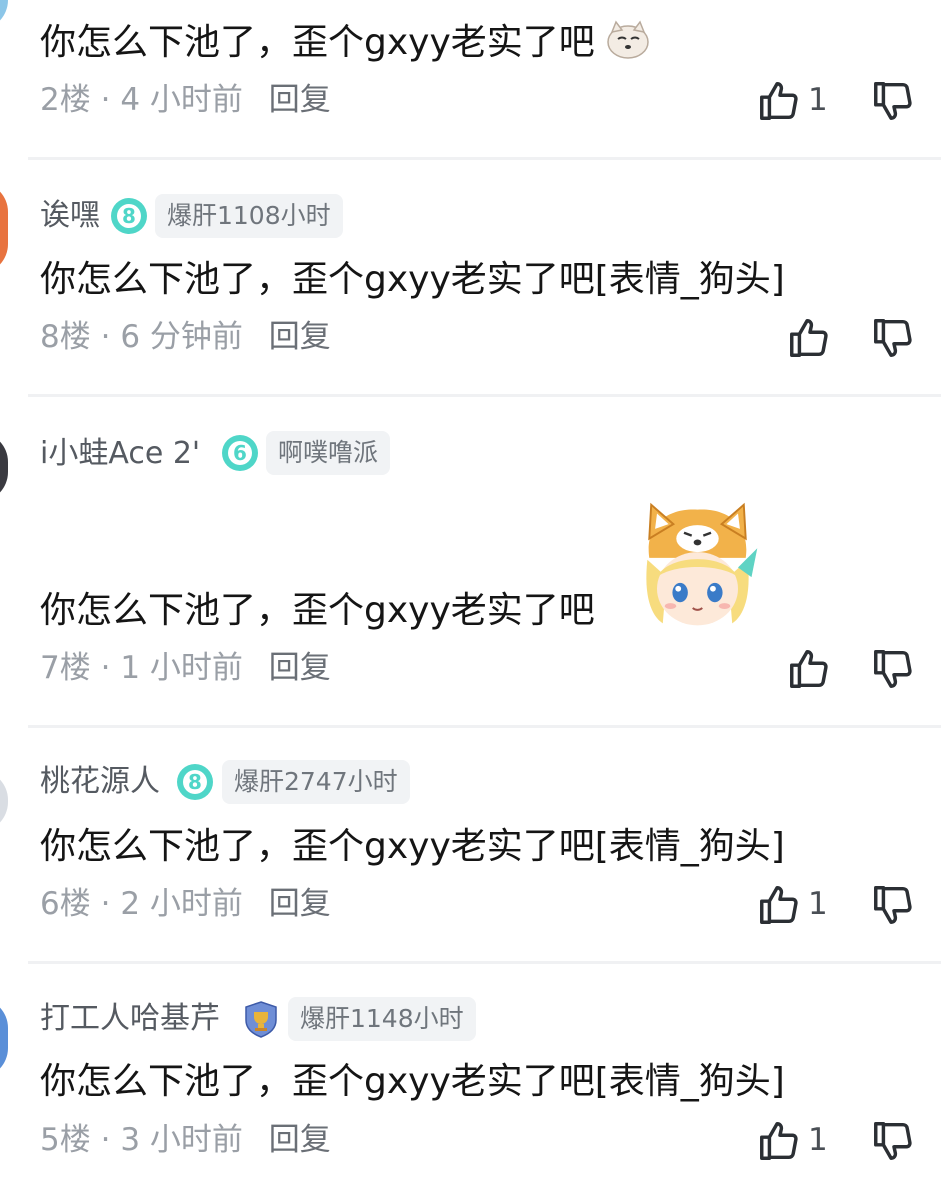 Image resolution: width=941 pixels, height=1193 pixels. What do you see at coordinates (120, 454) in the screenshot?
I see `username: i小蛙Ace 2'` at bounding box center [120, 454].